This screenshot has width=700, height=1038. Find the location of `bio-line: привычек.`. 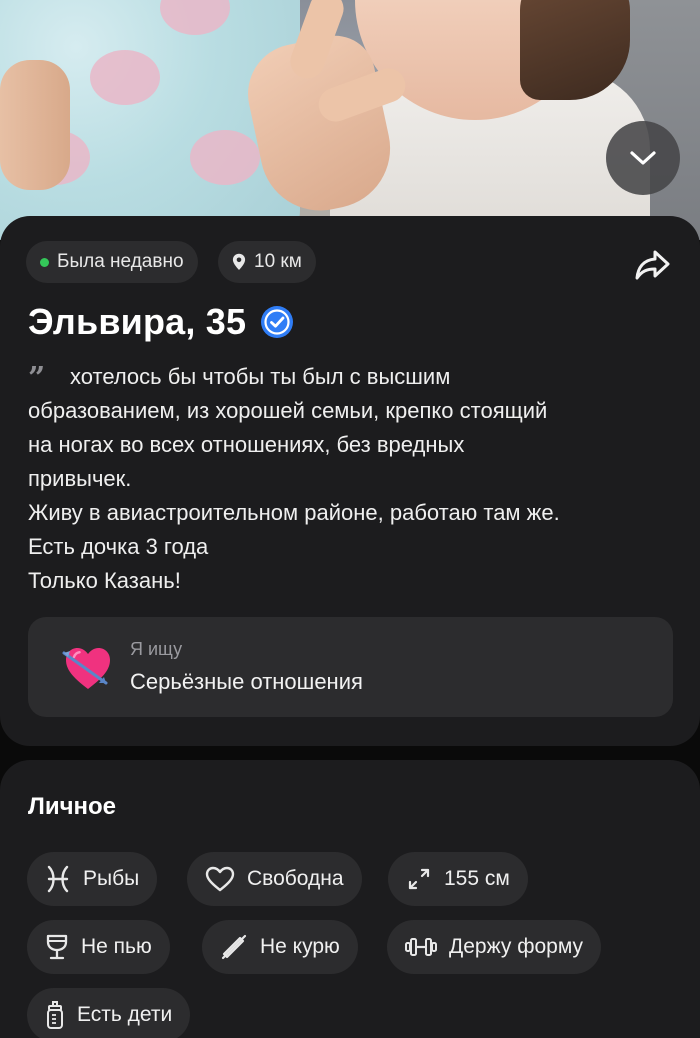

bio-line: привычек. is located at coordinates (80, 478).